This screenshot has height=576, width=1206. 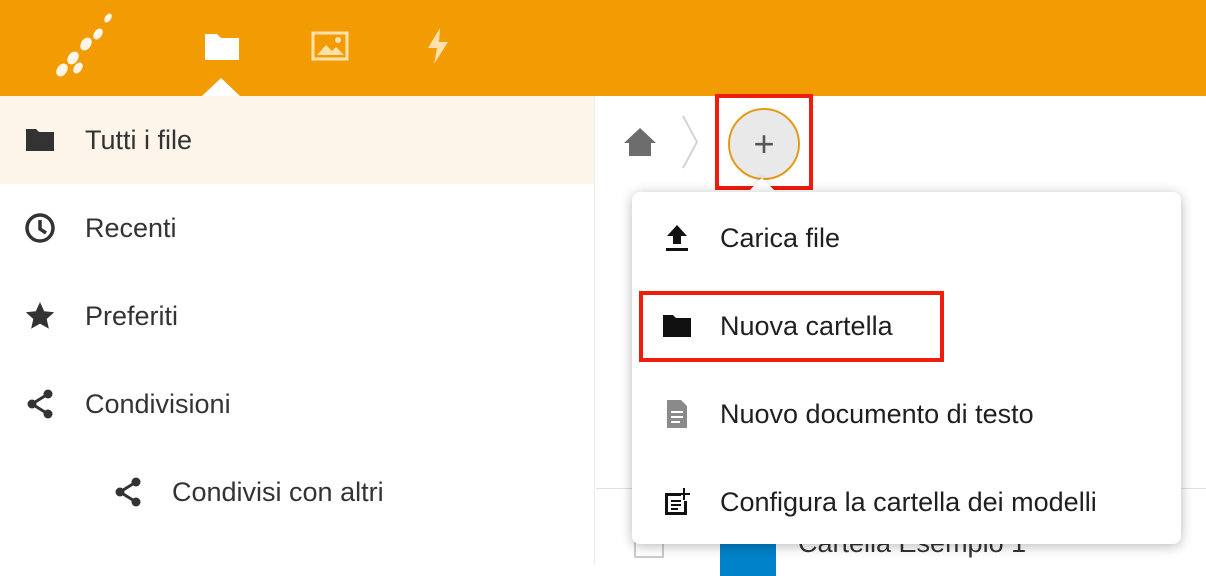 I want to click on nextcloud-logo-icon, so click(x=84, y=46).